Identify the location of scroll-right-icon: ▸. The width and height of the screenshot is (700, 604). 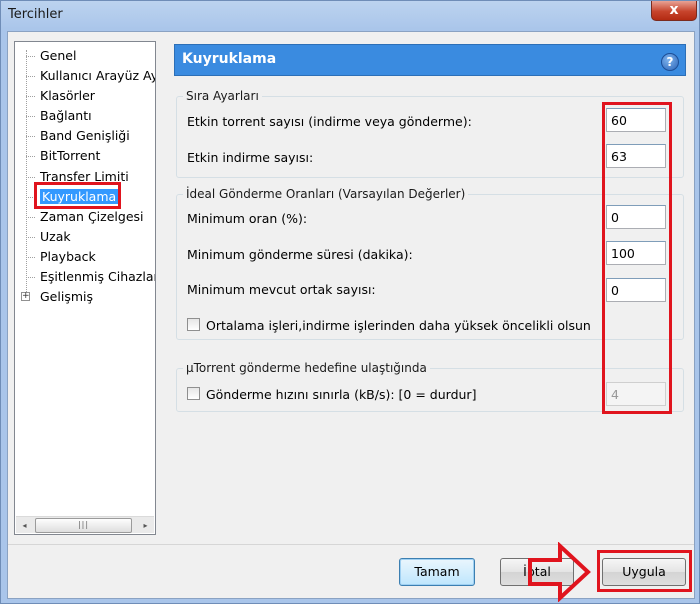
(145, 525).